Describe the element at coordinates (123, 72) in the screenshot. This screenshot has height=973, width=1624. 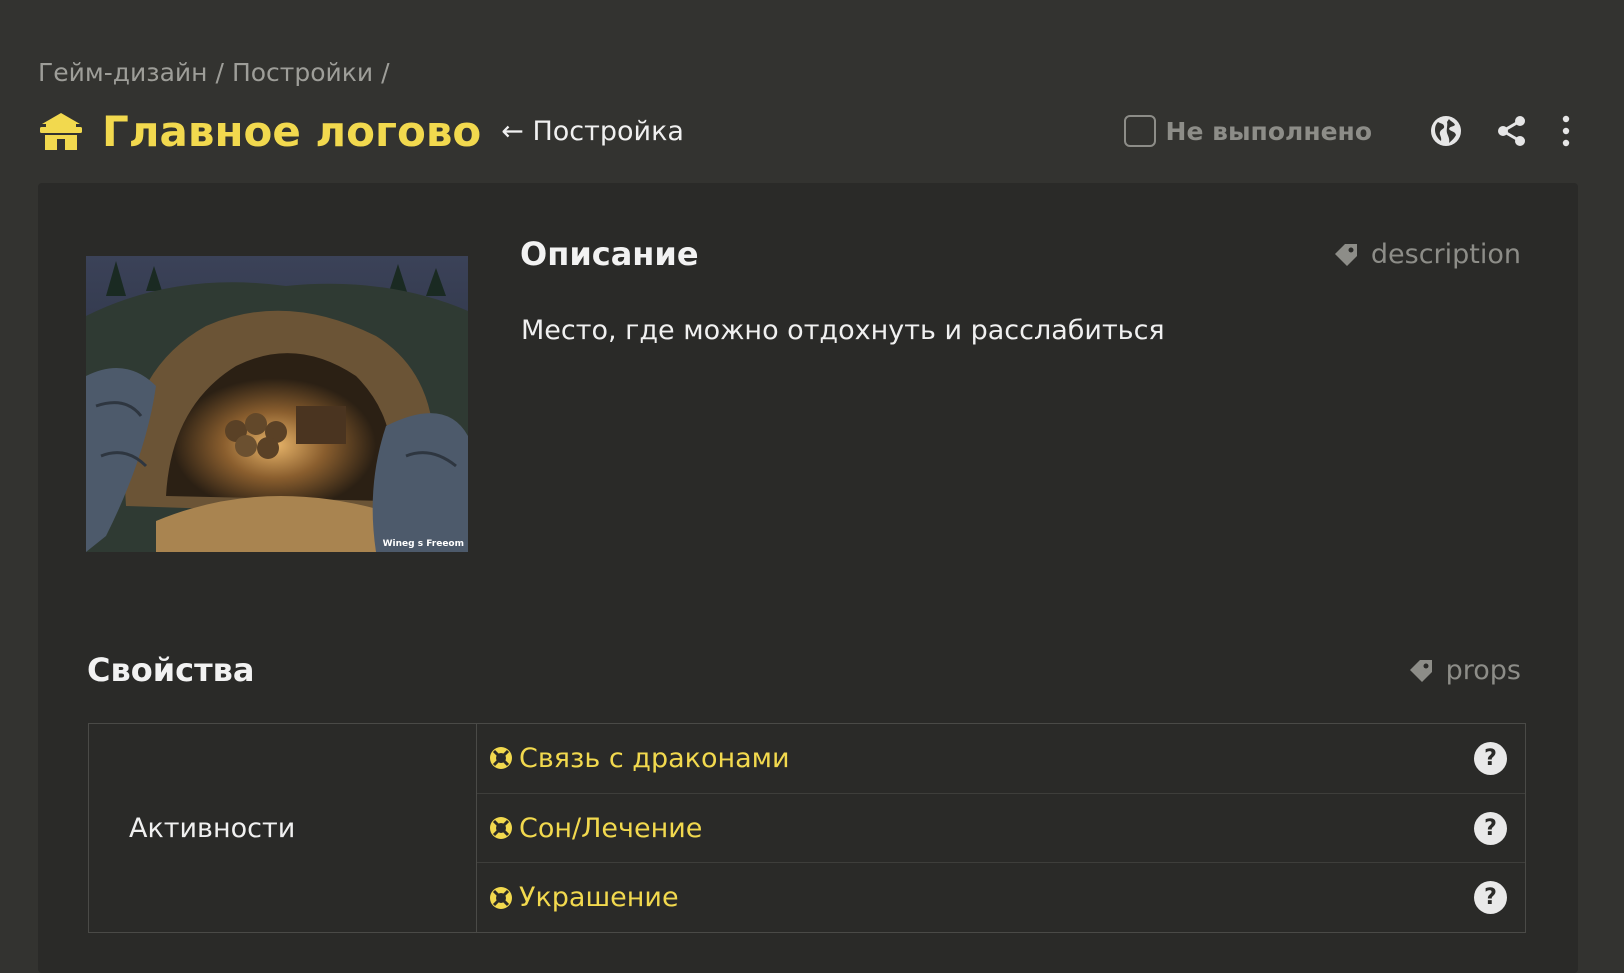
I see `breadcrumb-item-game-design: Гейм-дизайн` at that location.